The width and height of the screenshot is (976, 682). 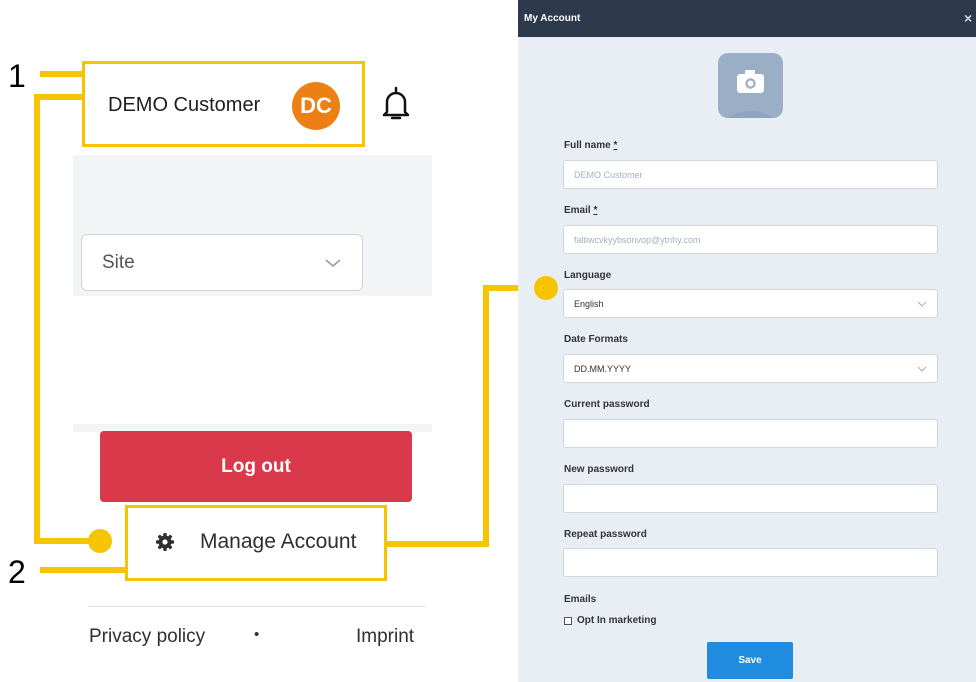 What do you see at coordinates (17, 572) in the screenshot?
I see `annotation-marker-2: 2` at bounding box center [17, 572].